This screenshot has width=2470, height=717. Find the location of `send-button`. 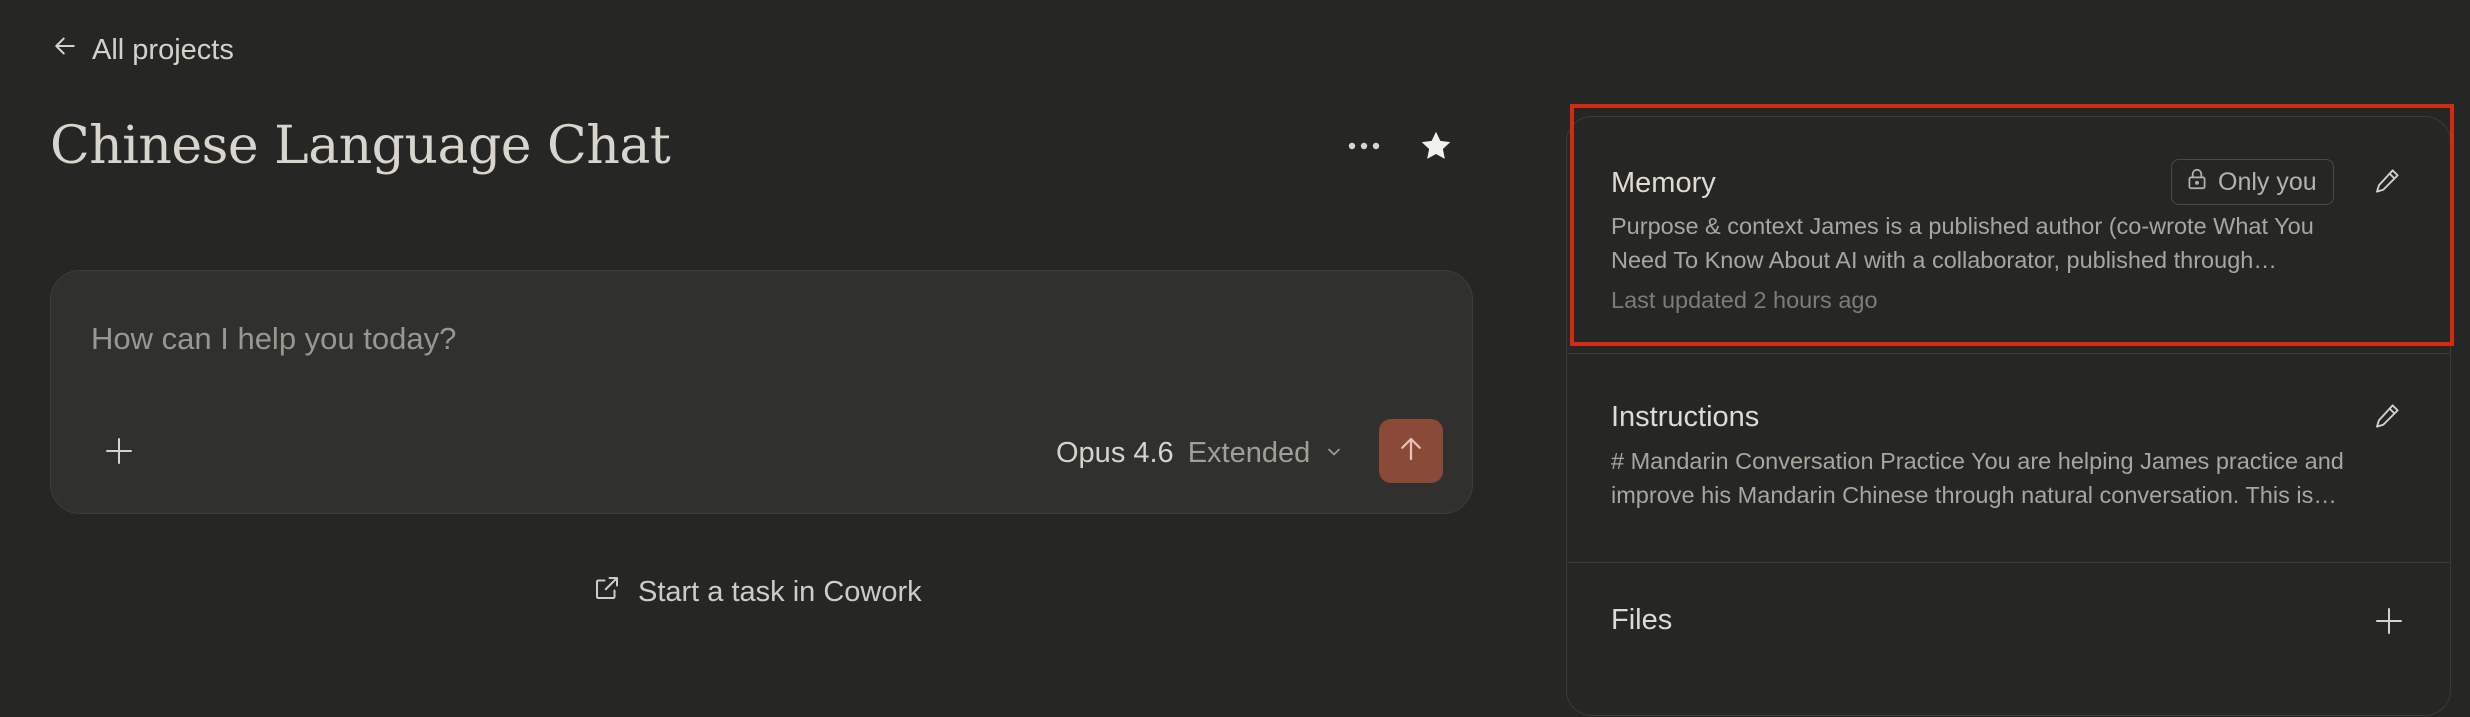

send-button is located at coordinates (1411, 451).